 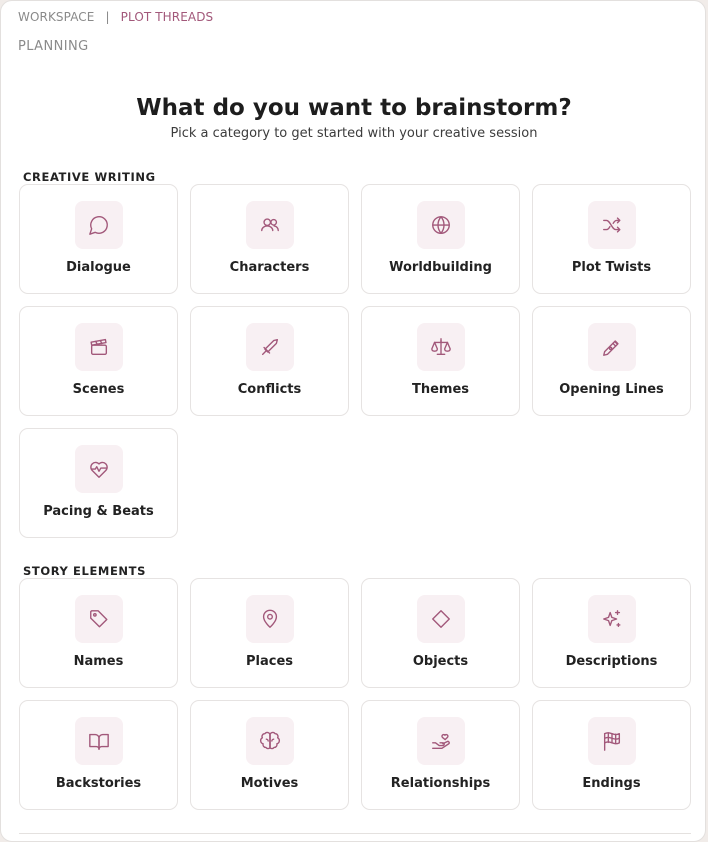 What do you see at coordinates (440, 783) in the screenshot?
I see `category-label: Relationships` at bounding box center [440, 783].